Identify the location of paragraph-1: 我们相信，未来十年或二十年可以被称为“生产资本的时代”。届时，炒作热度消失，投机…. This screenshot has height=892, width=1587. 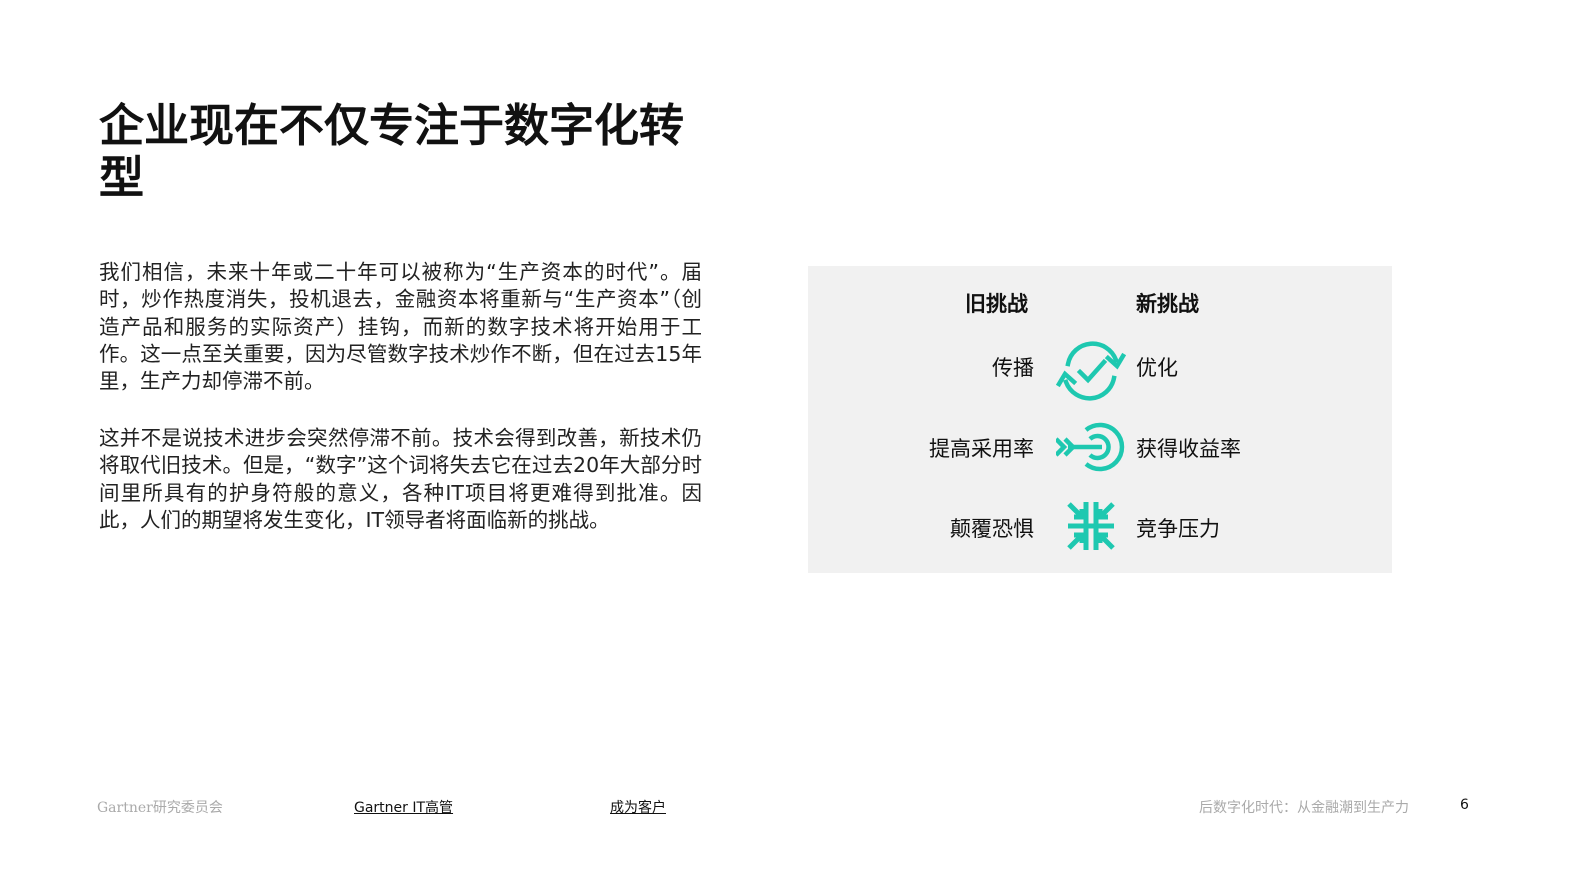
(400, 327).